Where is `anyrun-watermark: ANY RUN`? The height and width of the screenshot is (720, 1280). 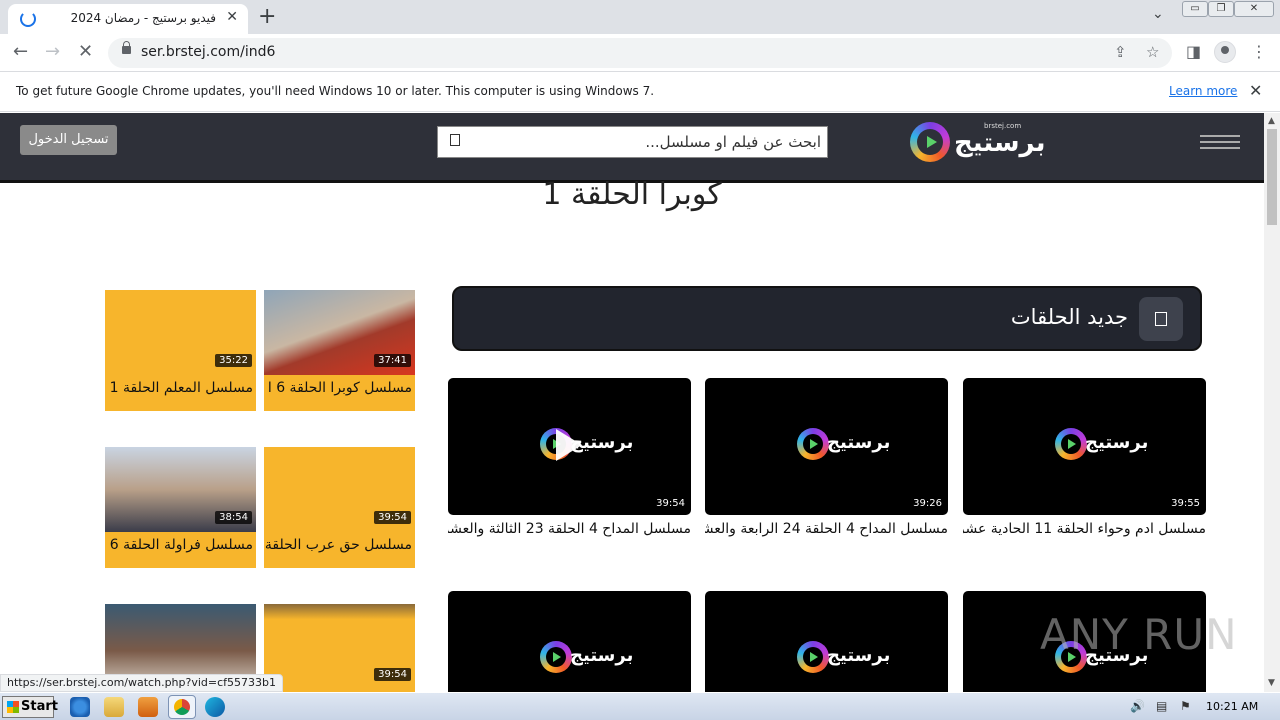 anyrun-watermark: ANY RUN is located at coordinates (1139, 634).